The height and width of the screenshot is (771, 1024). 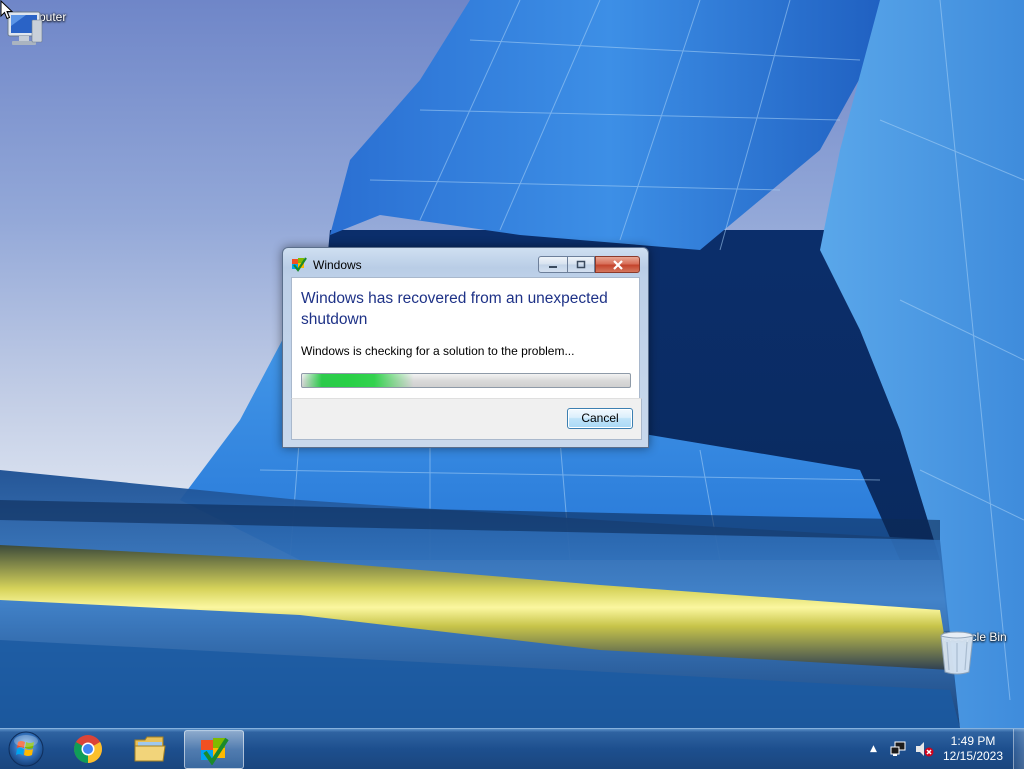 I want to click on close-icon, so click(x=617, y=264).